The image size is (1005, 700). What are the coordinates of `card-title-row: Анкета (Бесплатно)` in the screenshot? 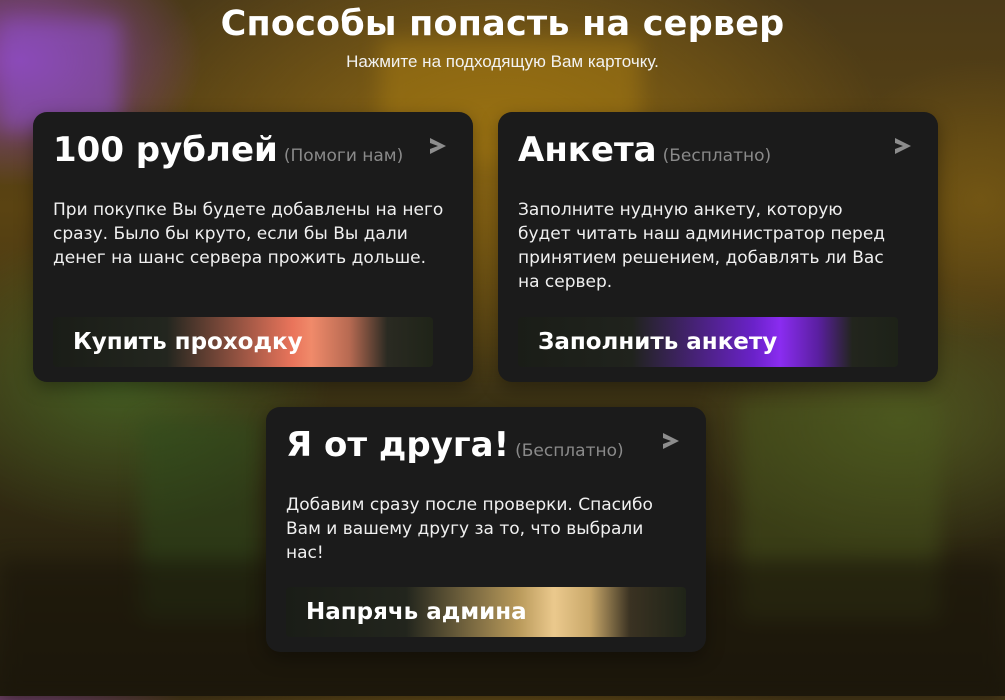 It's located at (644, 150).